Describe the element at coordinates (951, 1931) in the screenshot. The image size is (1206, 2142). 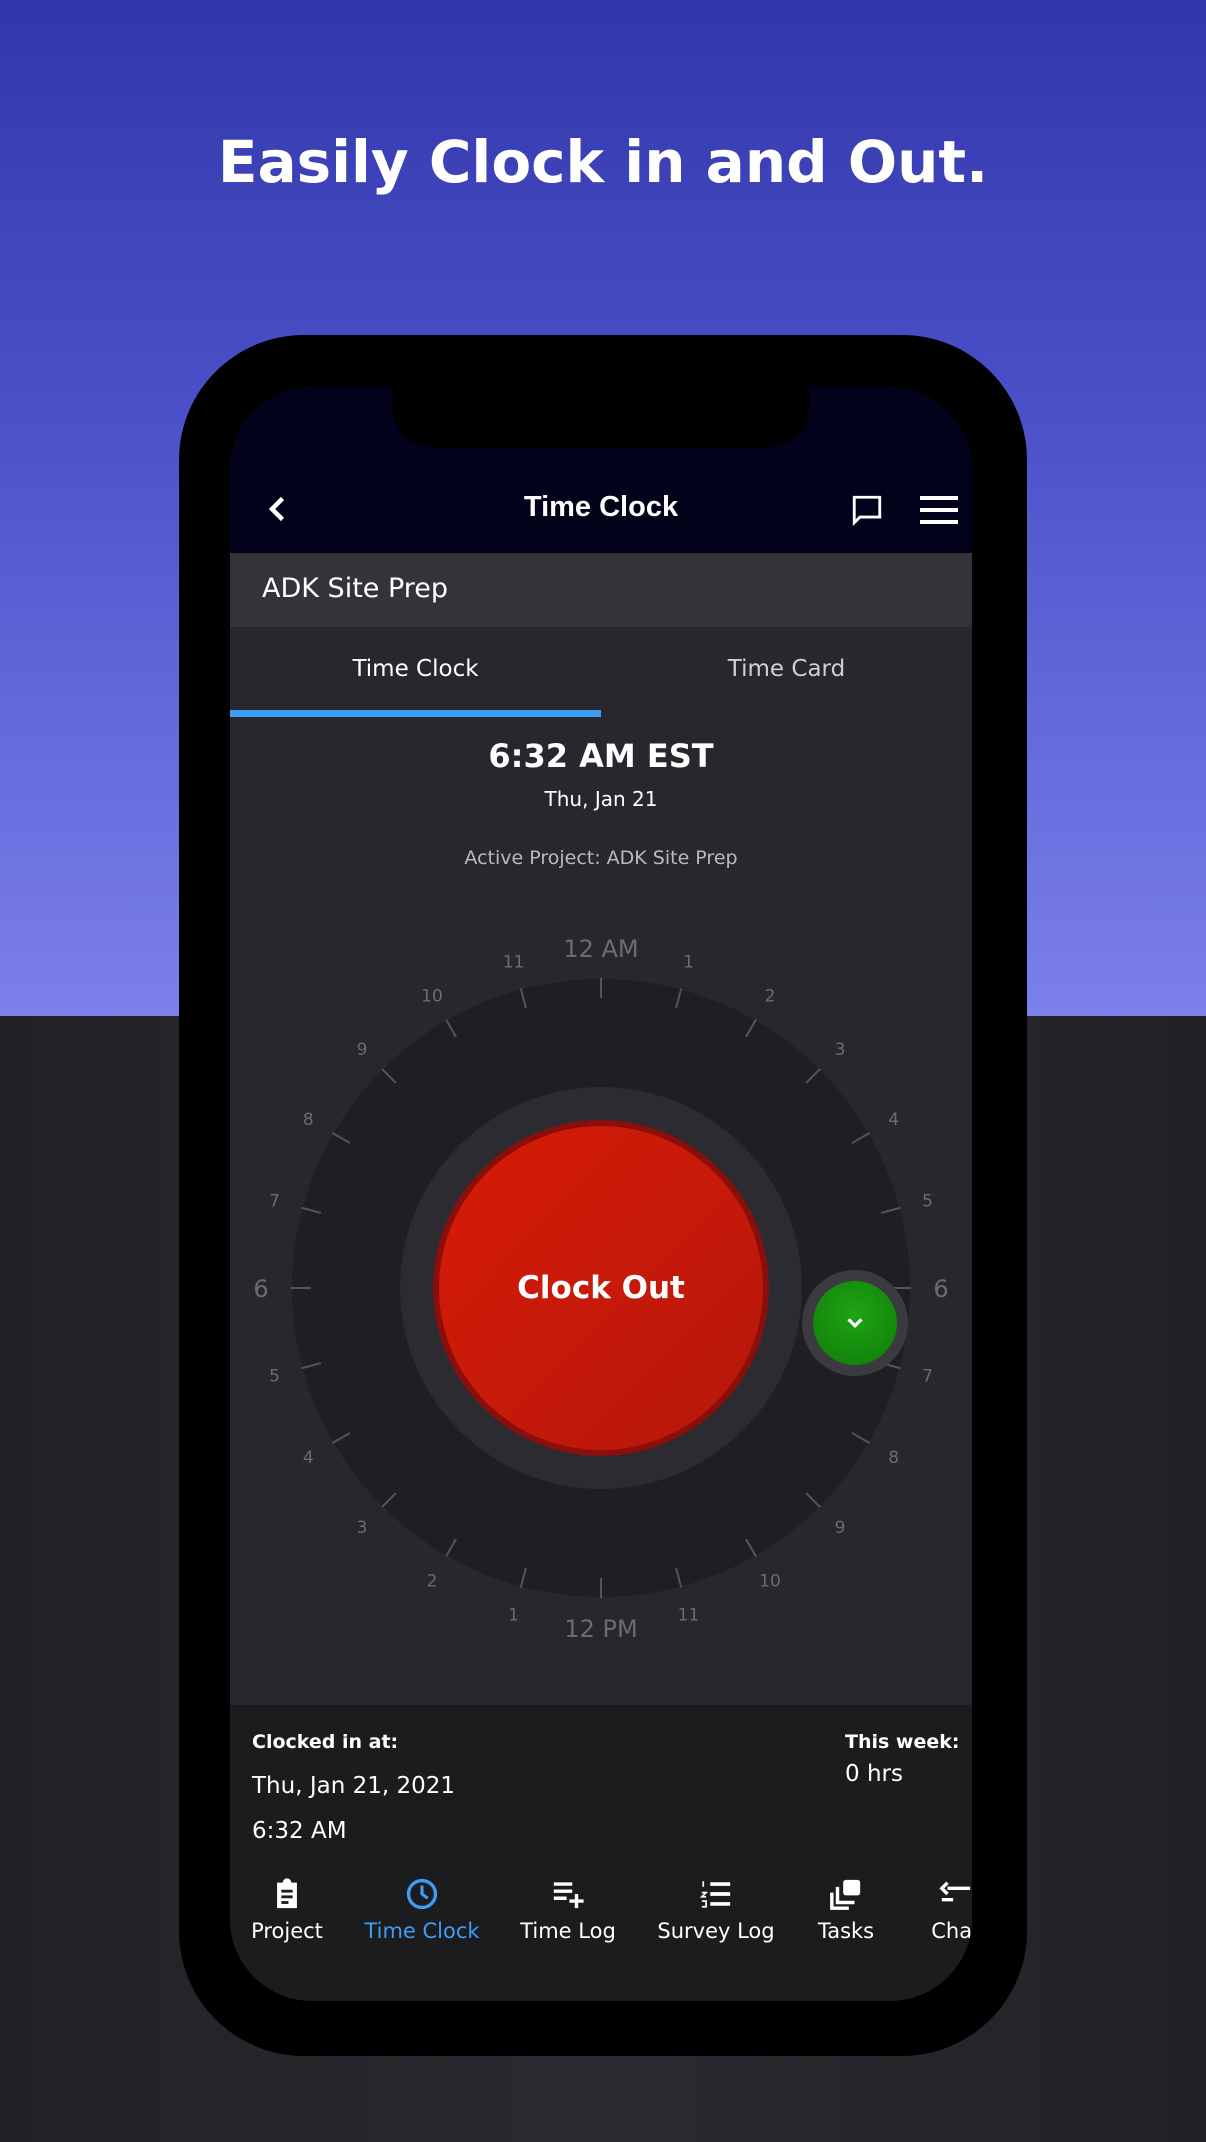
I see `nav-label: Char` at that location.